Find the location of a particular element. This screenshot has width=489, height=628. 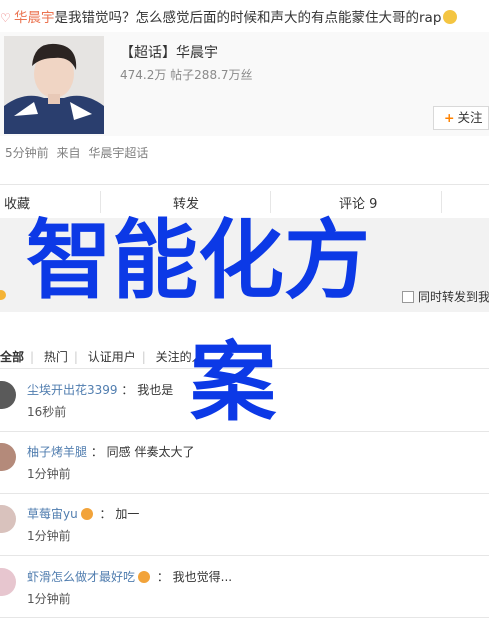

follow-button: + 关注 is located at coordinates (461, 118).